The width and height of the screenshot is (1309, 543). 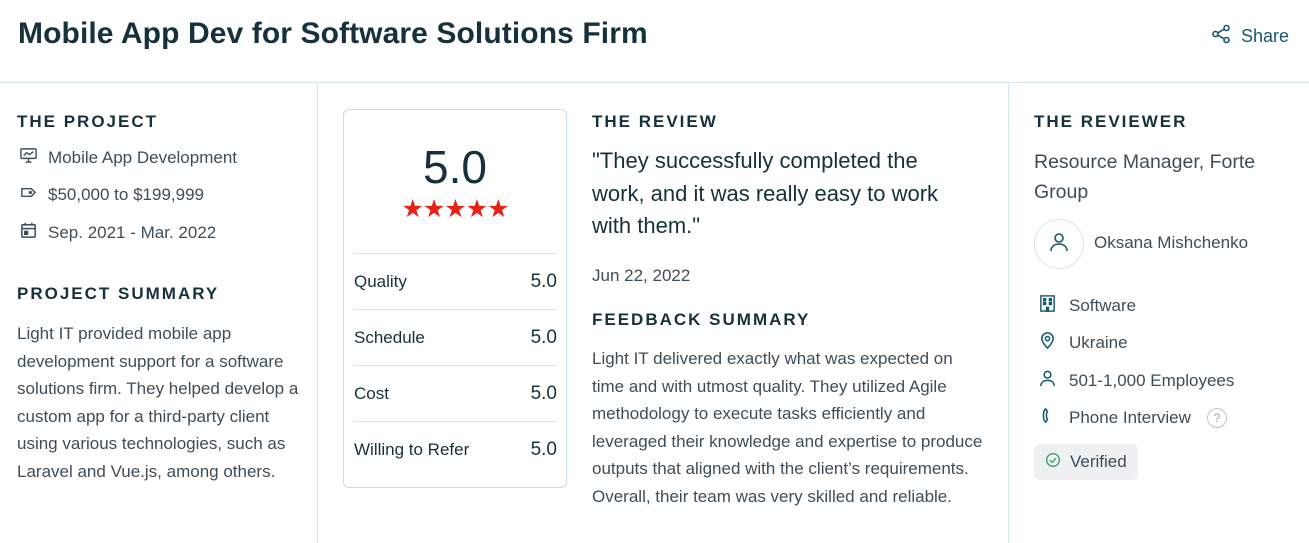 What do you see at coordinates (1221, 36) in the screenshot?
I see `share-icon` at bounding box center [1221, 36].